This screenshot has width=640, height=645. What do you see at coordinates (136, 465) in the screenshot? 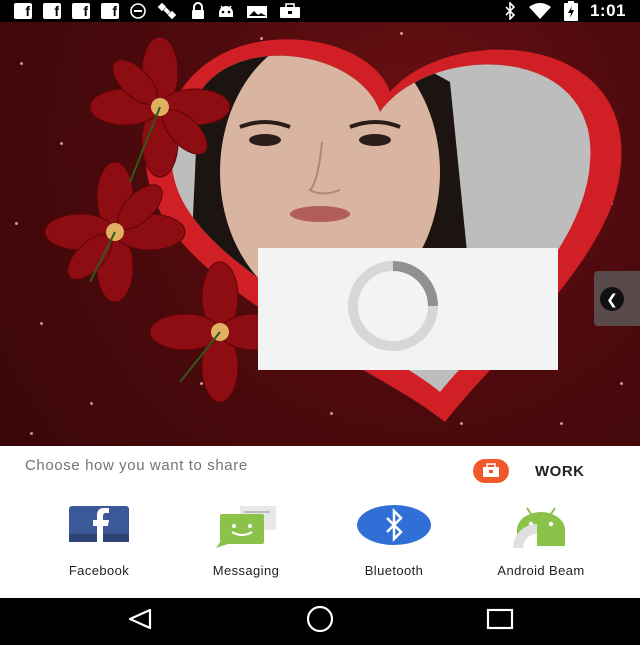
I see `share-sheet-title: Choose how you want to share` at bounding box center [136, 465].